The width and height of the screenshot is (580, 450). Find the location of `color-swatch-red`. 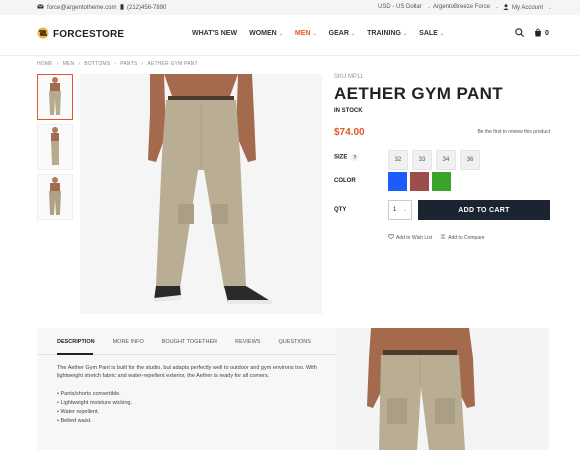

color-swatch-red is located at coordinates (419, 181).